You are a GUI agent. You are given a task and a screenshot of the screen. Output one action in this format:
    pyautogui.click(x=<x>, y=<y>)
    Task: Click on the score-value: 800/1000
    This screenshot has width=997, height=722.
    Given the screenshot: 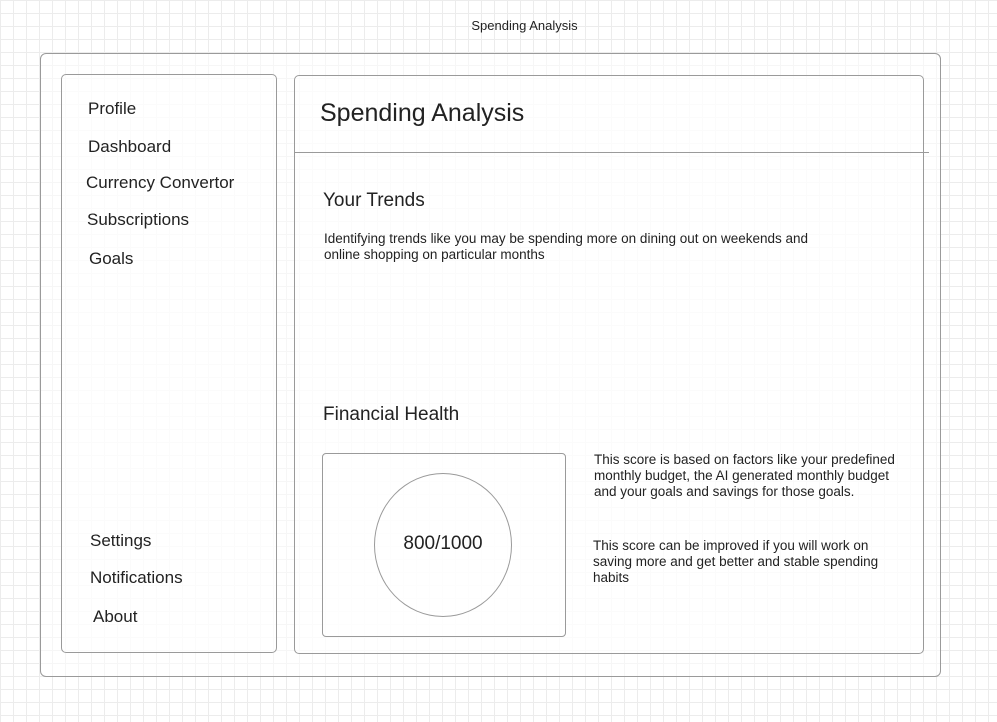 What is the action you would take?
    pyautogui.click(x=443, y=543)
    